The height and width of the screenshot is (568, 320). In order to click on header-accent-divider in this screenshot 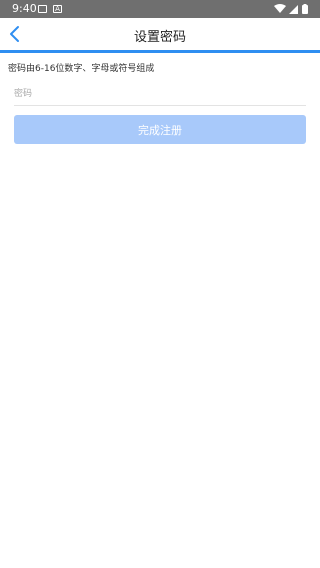, I will do `click(160, 51)`.